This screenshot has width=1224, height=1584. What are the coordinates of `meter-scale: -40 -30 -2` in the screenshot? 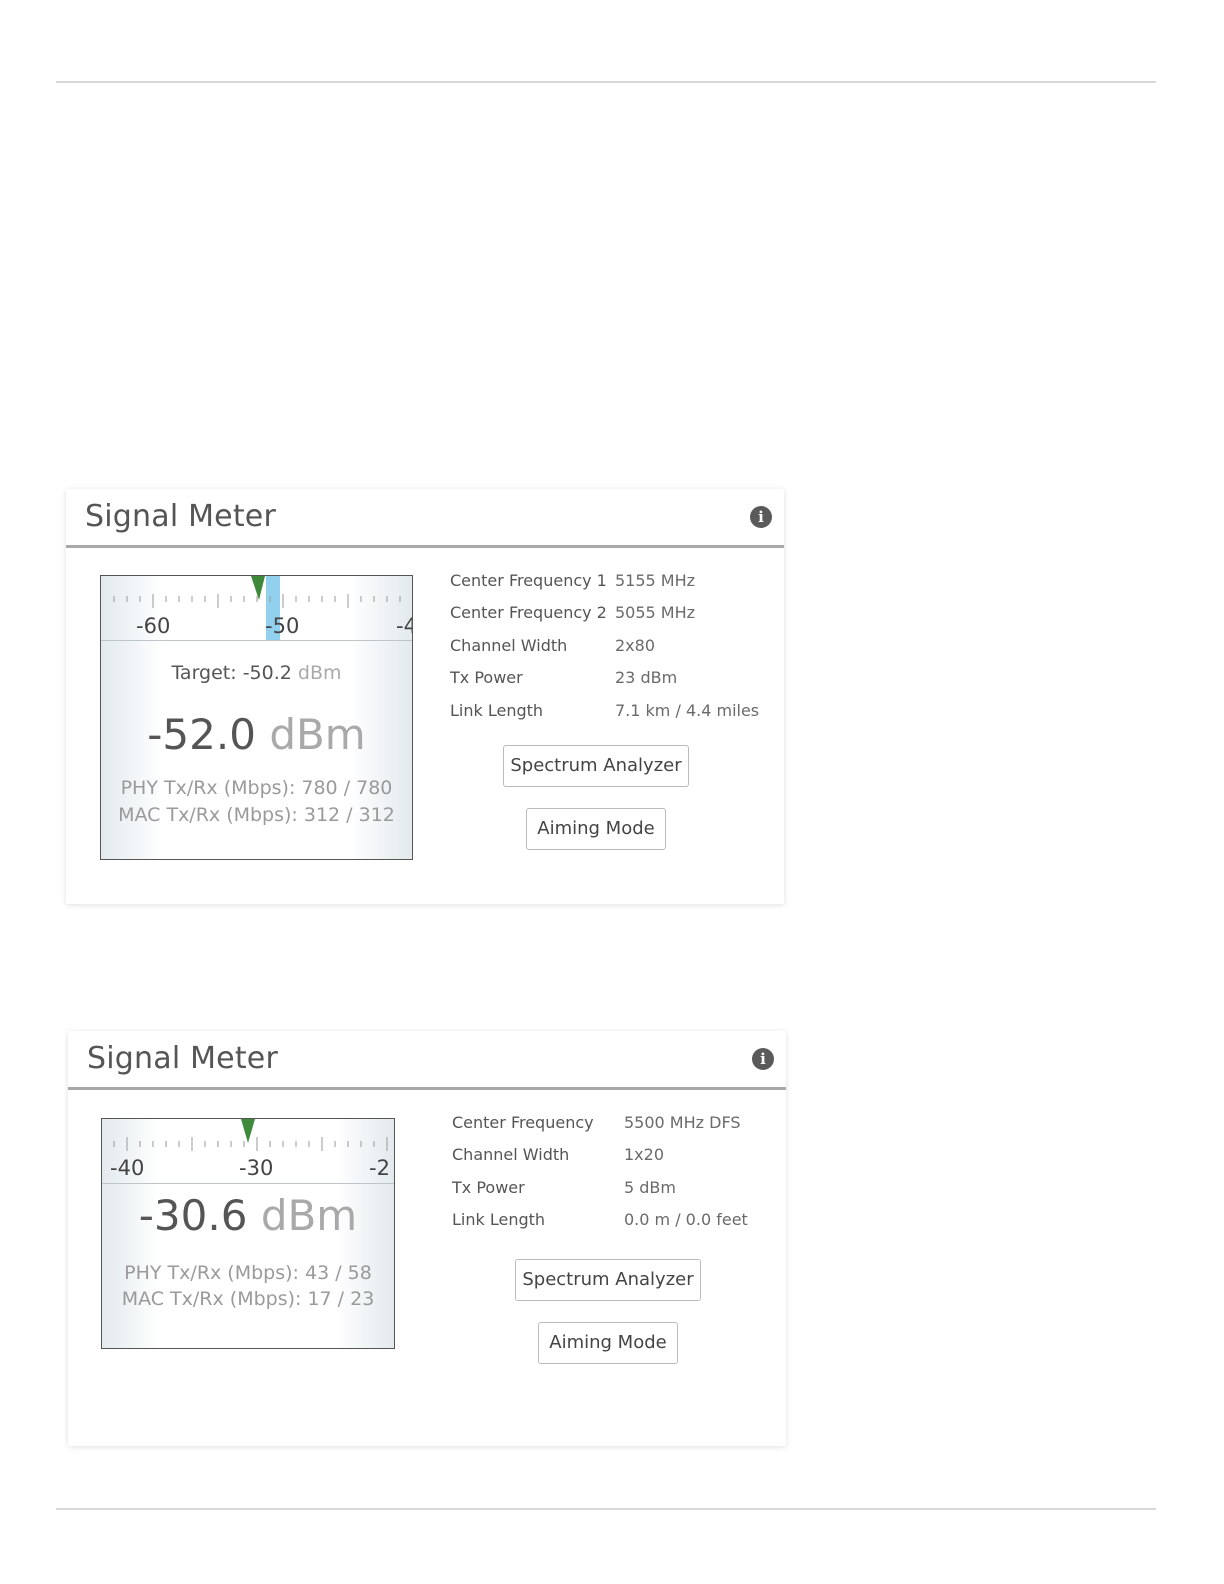 It's located at (248, 1151).